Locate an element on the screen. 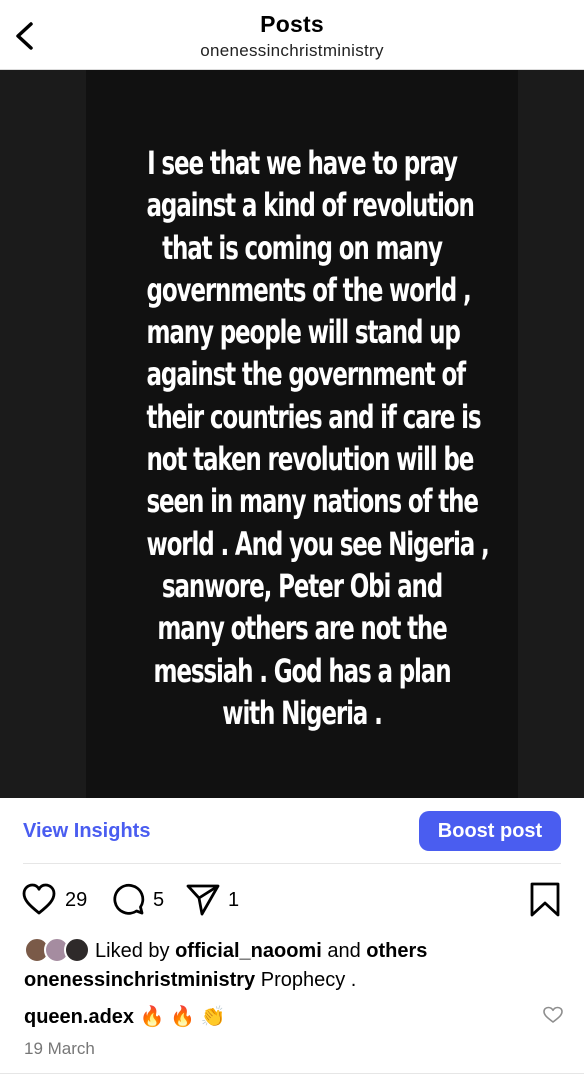 The image size is (584, 1080). liker-avatars is located at coordinates (58, 950).